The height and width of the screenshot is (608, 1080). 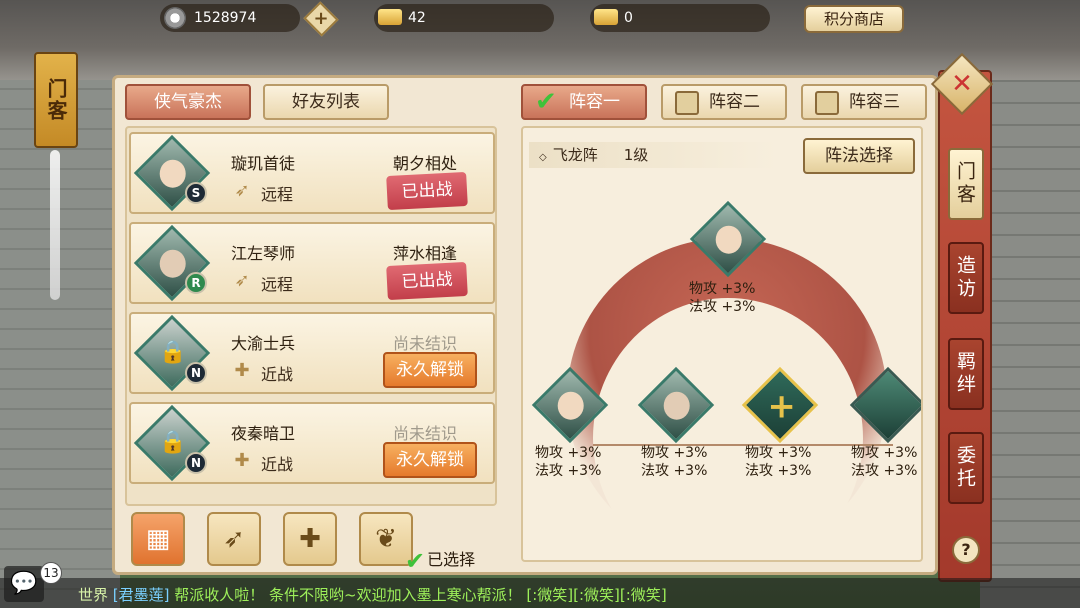 I want to click on close-icon: ✕, so click(x=962, y=84).